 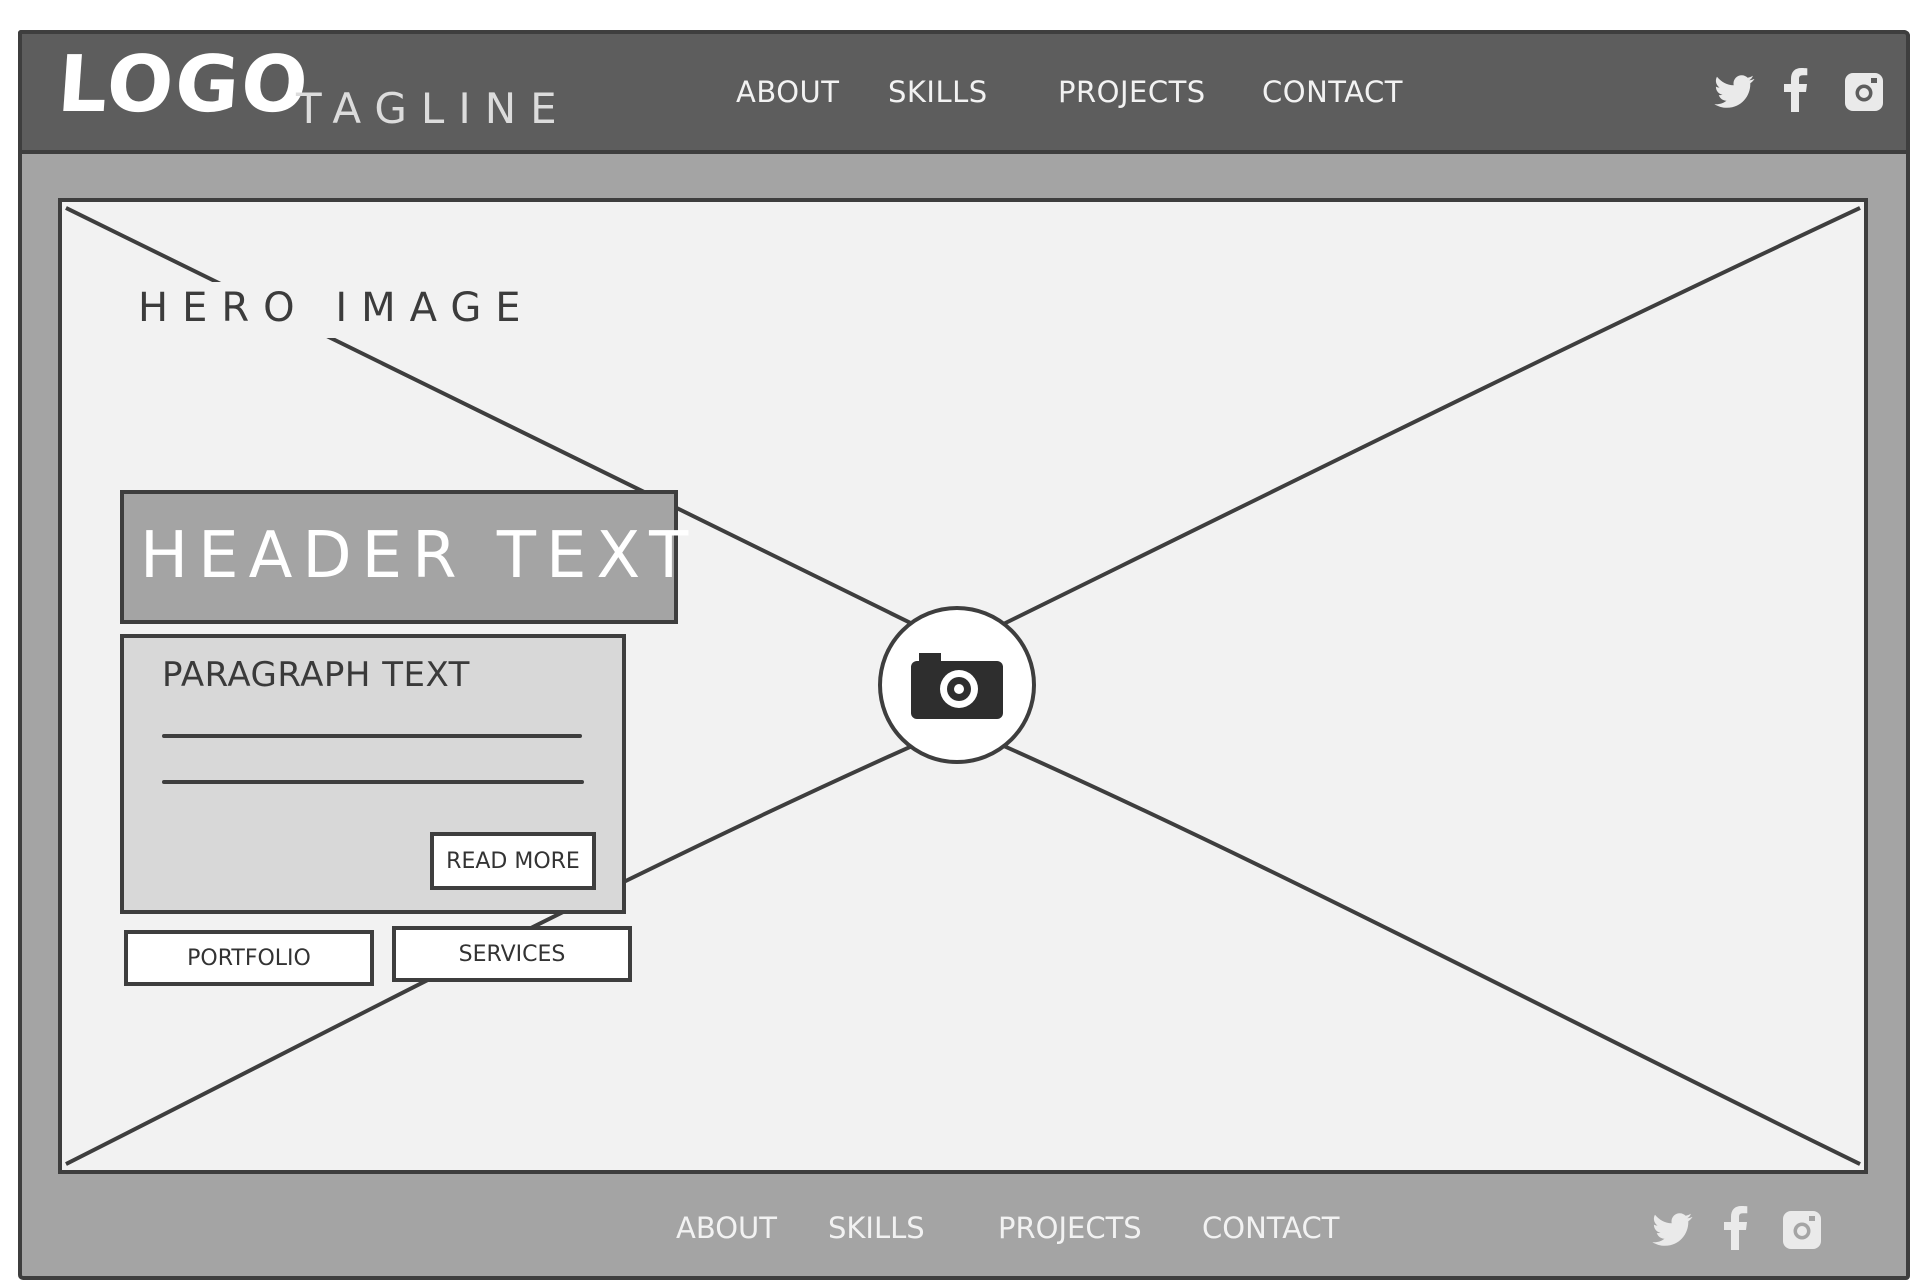 What do you see at coordinates (249, 958) in the screenshot?
I see `portfolio-button: PORTFOLIO` at bounding box center [249, 958].